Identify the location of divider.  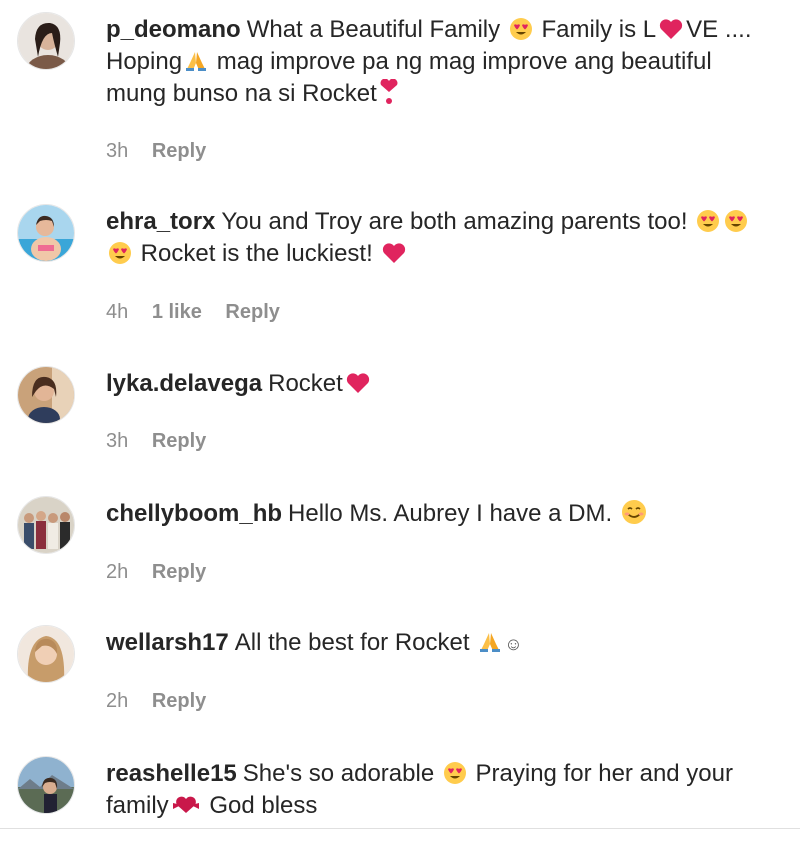
(400, 828).